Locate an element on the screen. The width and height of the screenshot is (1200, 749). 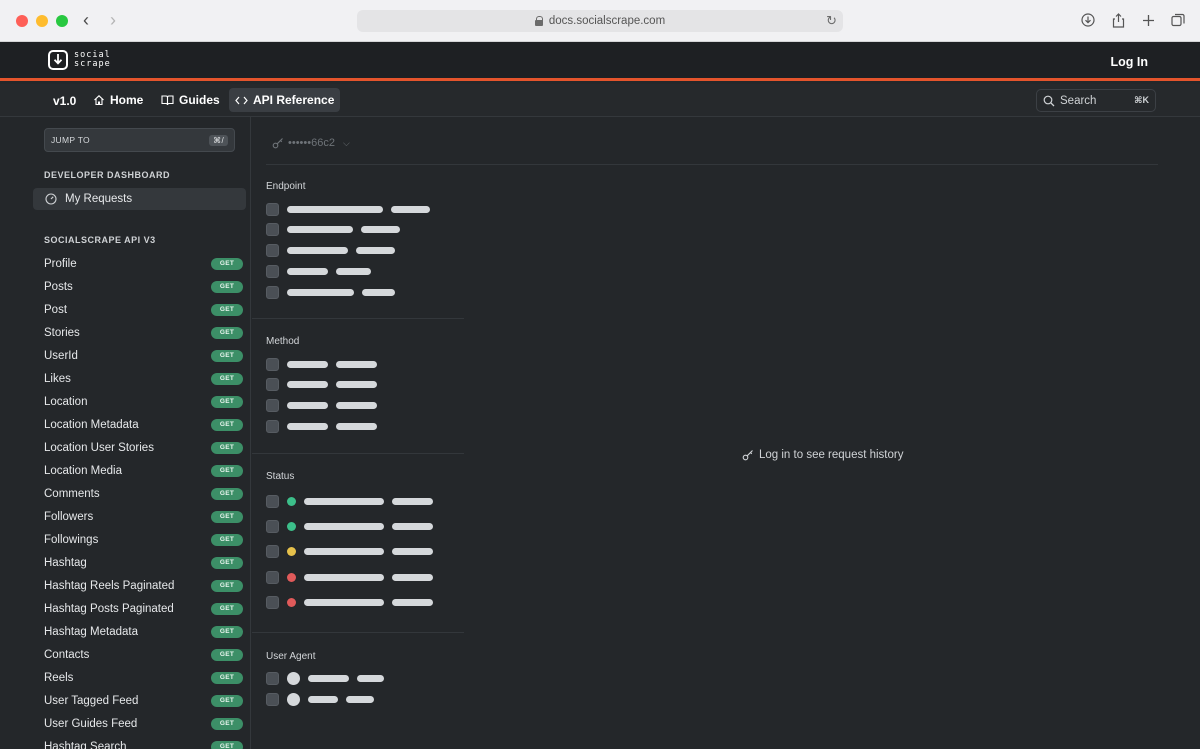
sidebar-item-endpoint: Hashtag GET is located at coordinates (143, 562).